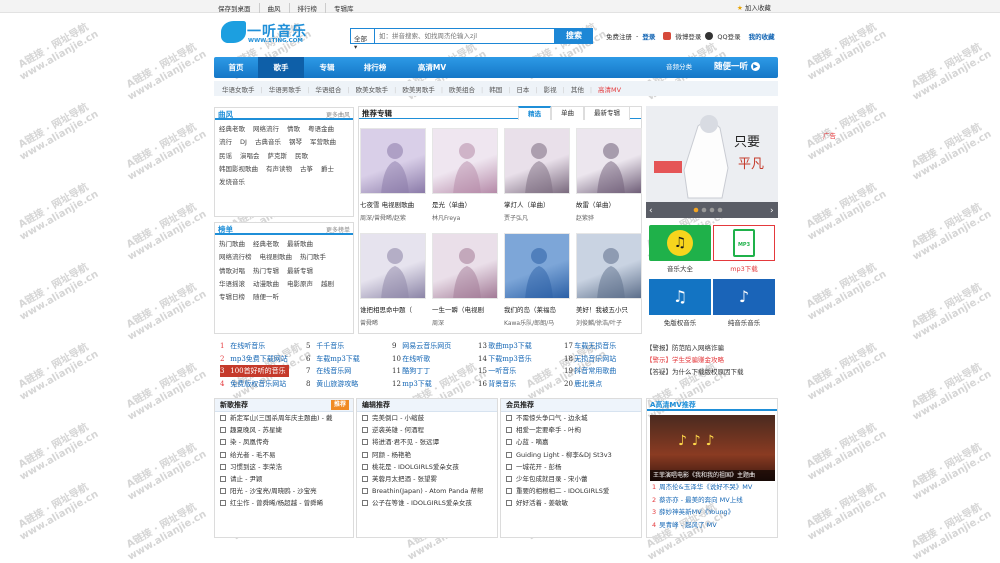  Describe the element at coordinates (464, 36) in the screenshot. I see `search-input` at that location.